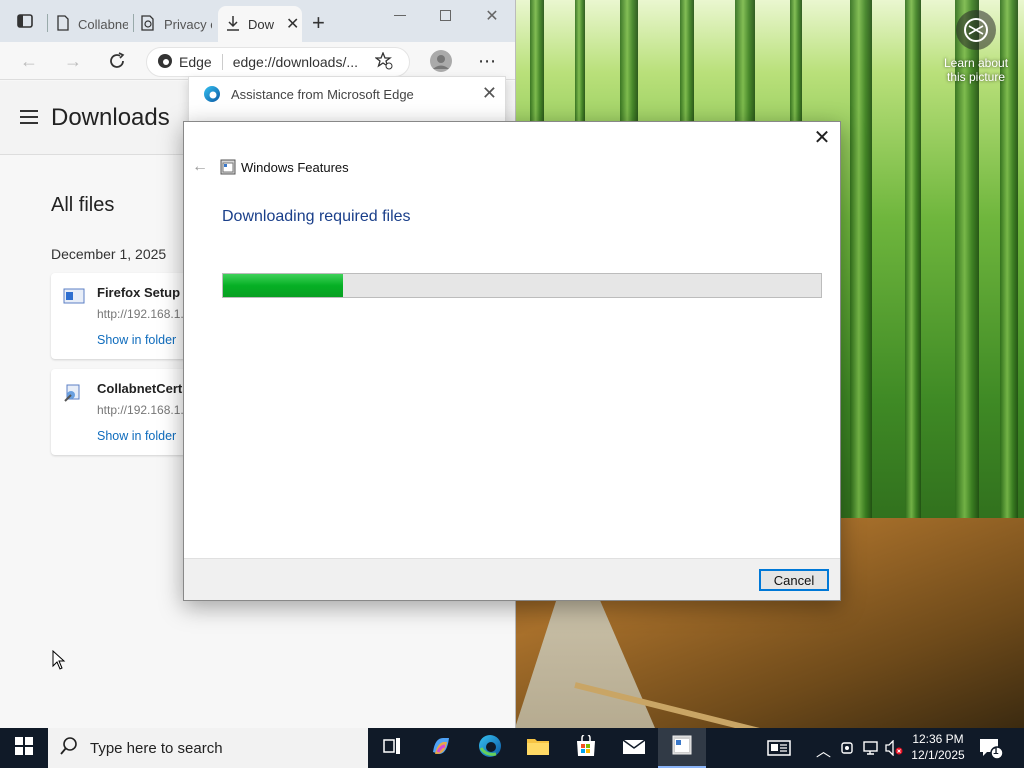 This screenshot has height=768, width=1024. Describe the element at coordinates (195, 62) in the screenshot. I see `edge-badge-label: Edge` at that location.